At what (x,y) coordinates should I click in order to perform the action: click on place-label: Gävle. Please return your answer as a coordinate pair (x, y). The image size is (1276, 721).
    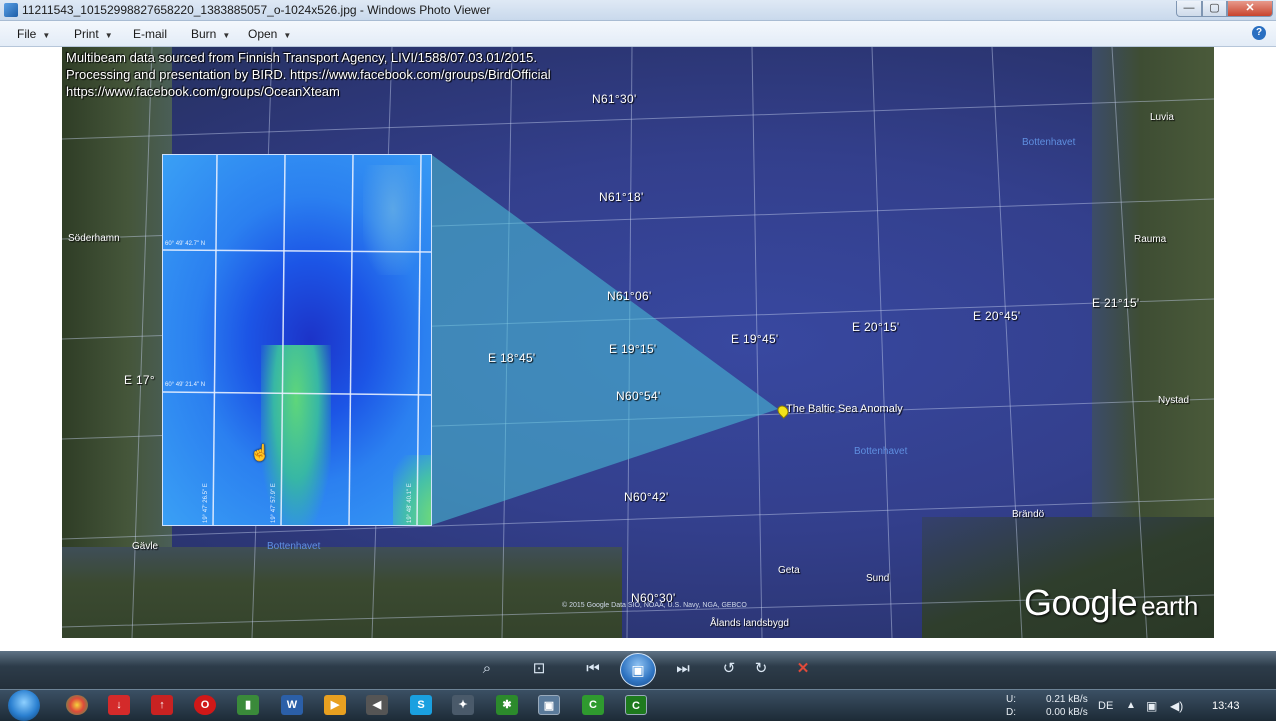
    Looking at the image, I should click on (145, 546).